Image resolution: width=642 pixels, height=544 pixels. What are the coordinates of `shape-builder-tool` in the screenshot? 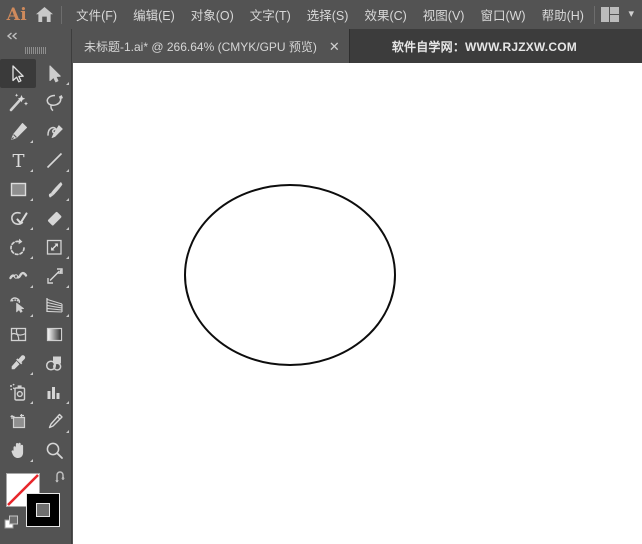 It's located at (18, 305).